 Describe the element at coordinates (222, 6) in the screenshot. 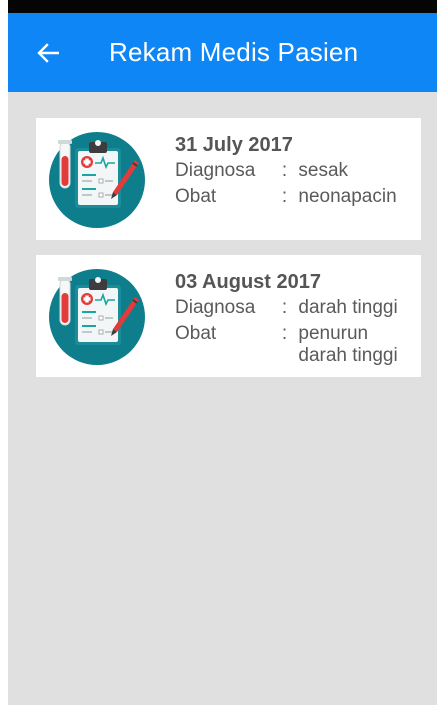

I see `status-bar` at that location.